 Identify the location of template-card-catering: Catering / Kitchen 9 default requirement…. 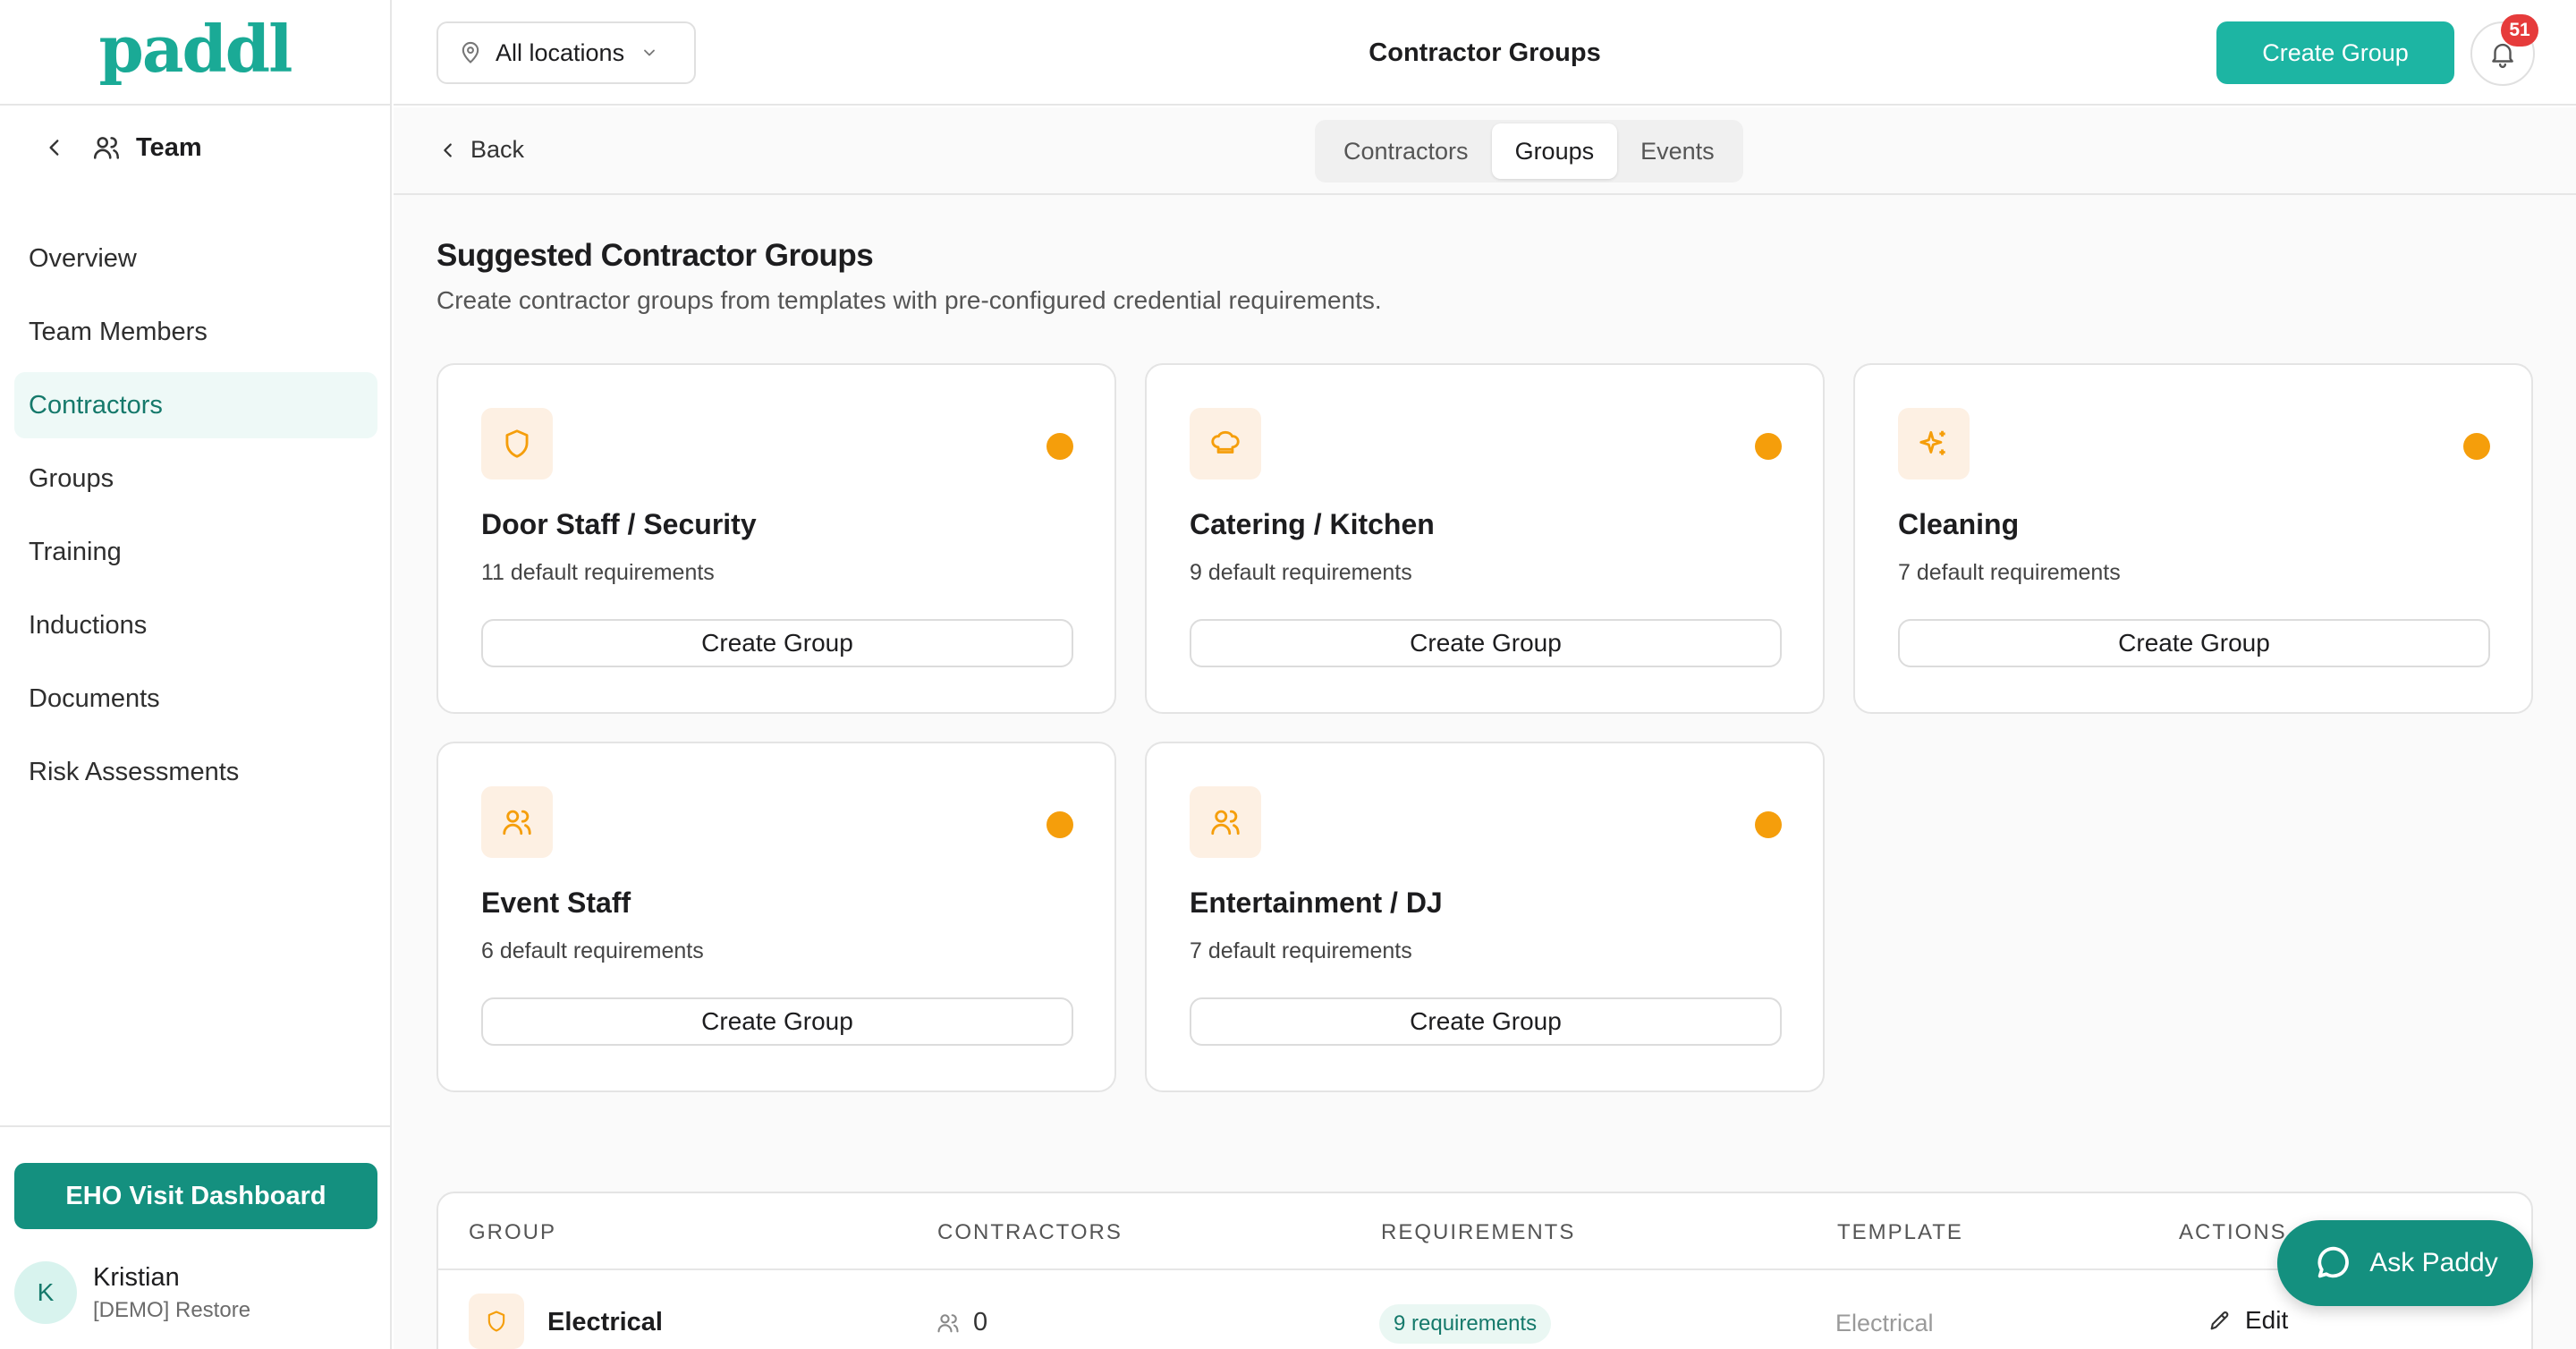
(1485, 538).